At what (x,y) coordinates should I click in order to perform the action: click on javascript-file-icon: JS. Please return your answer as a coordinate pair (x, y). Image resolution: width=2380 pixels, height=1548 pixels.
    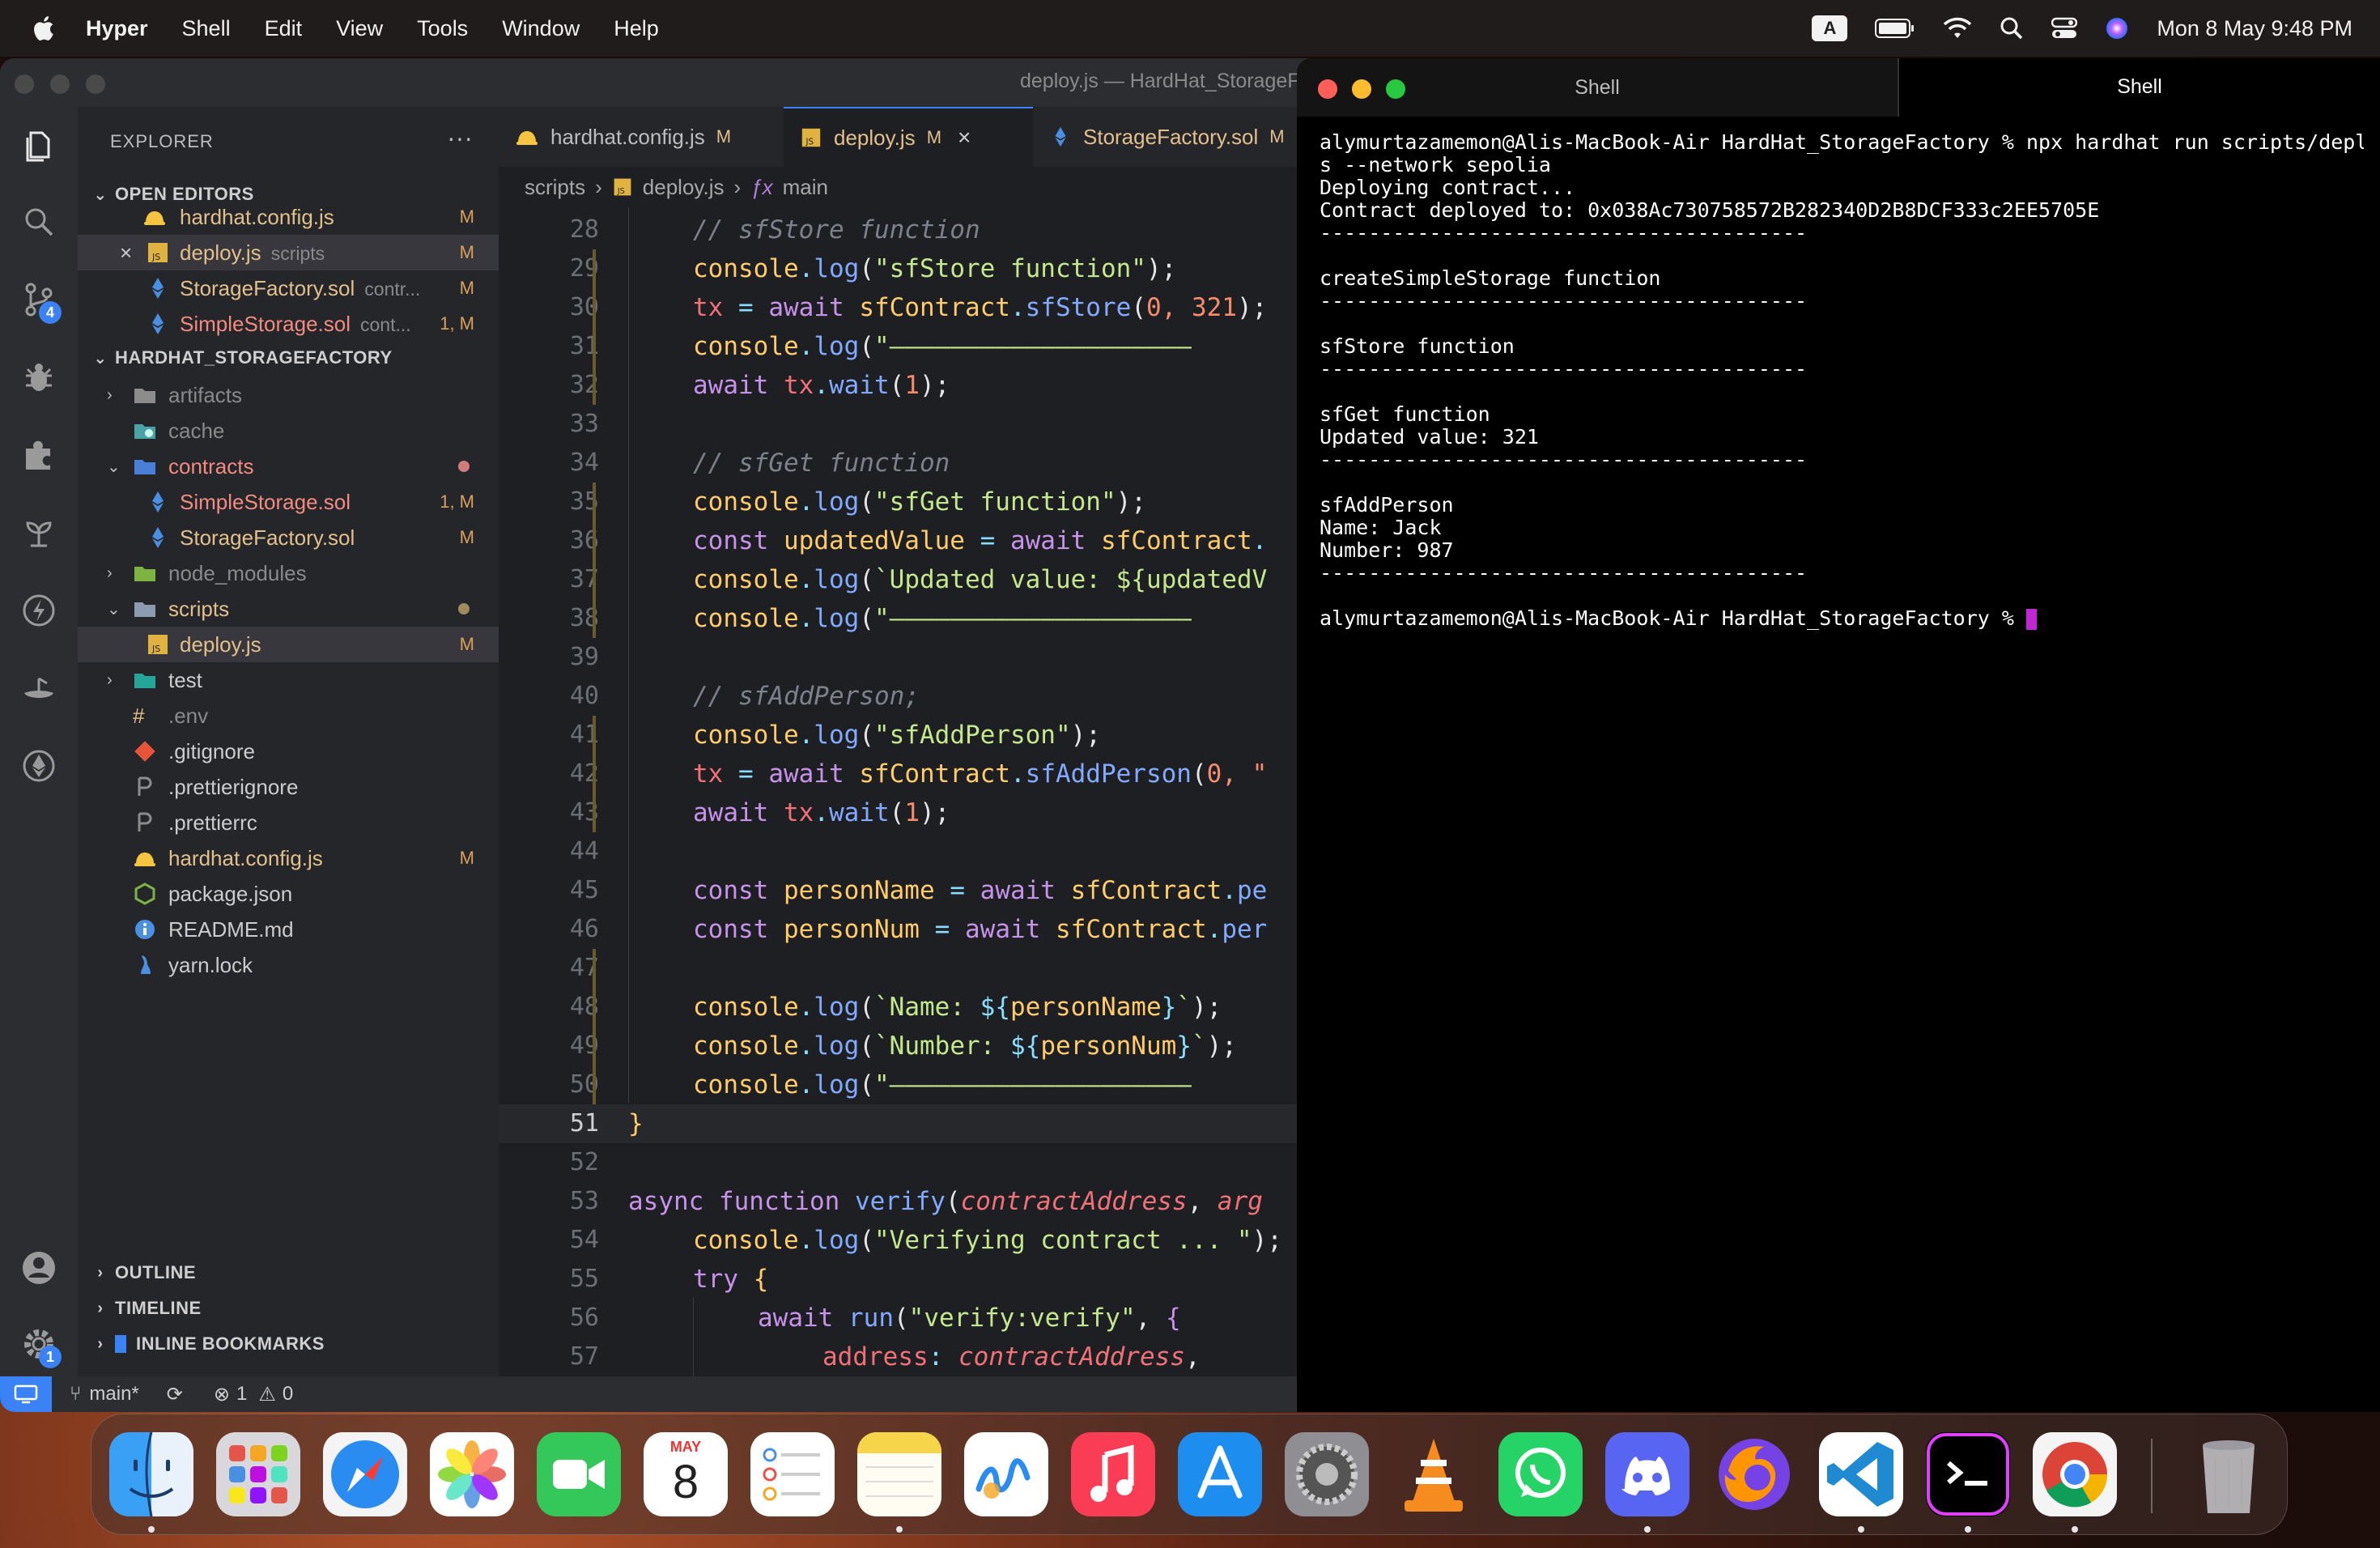
    Looking at the image, I should click on (158, 253).